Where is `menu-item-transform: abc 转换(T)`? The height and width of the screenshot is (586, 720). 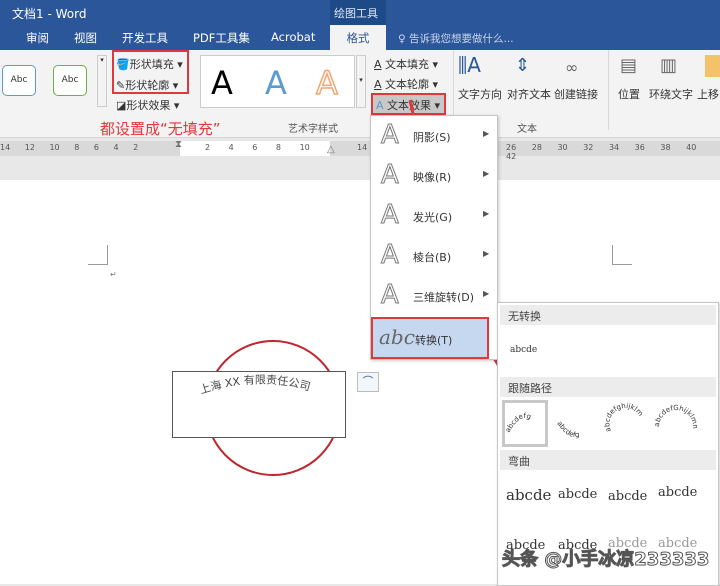 menu-item-transform: abc 转换(T) is located at coordinates (430, 338).